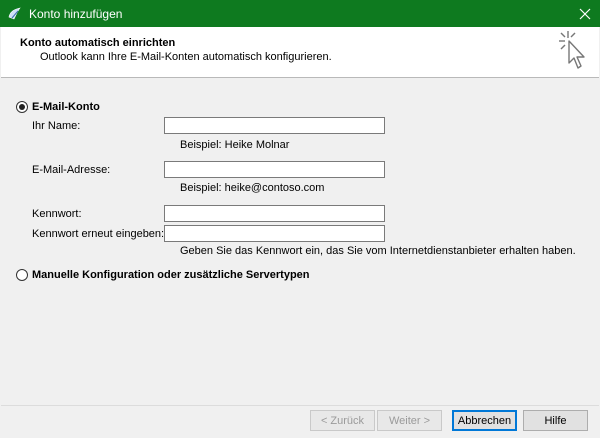 This screenshot has width=600, height=438. What do you see at coordinates (98, 43) in the screenshot?
I see `header-title: Konto automatisch einrichten` at bounding box center [98, 43].